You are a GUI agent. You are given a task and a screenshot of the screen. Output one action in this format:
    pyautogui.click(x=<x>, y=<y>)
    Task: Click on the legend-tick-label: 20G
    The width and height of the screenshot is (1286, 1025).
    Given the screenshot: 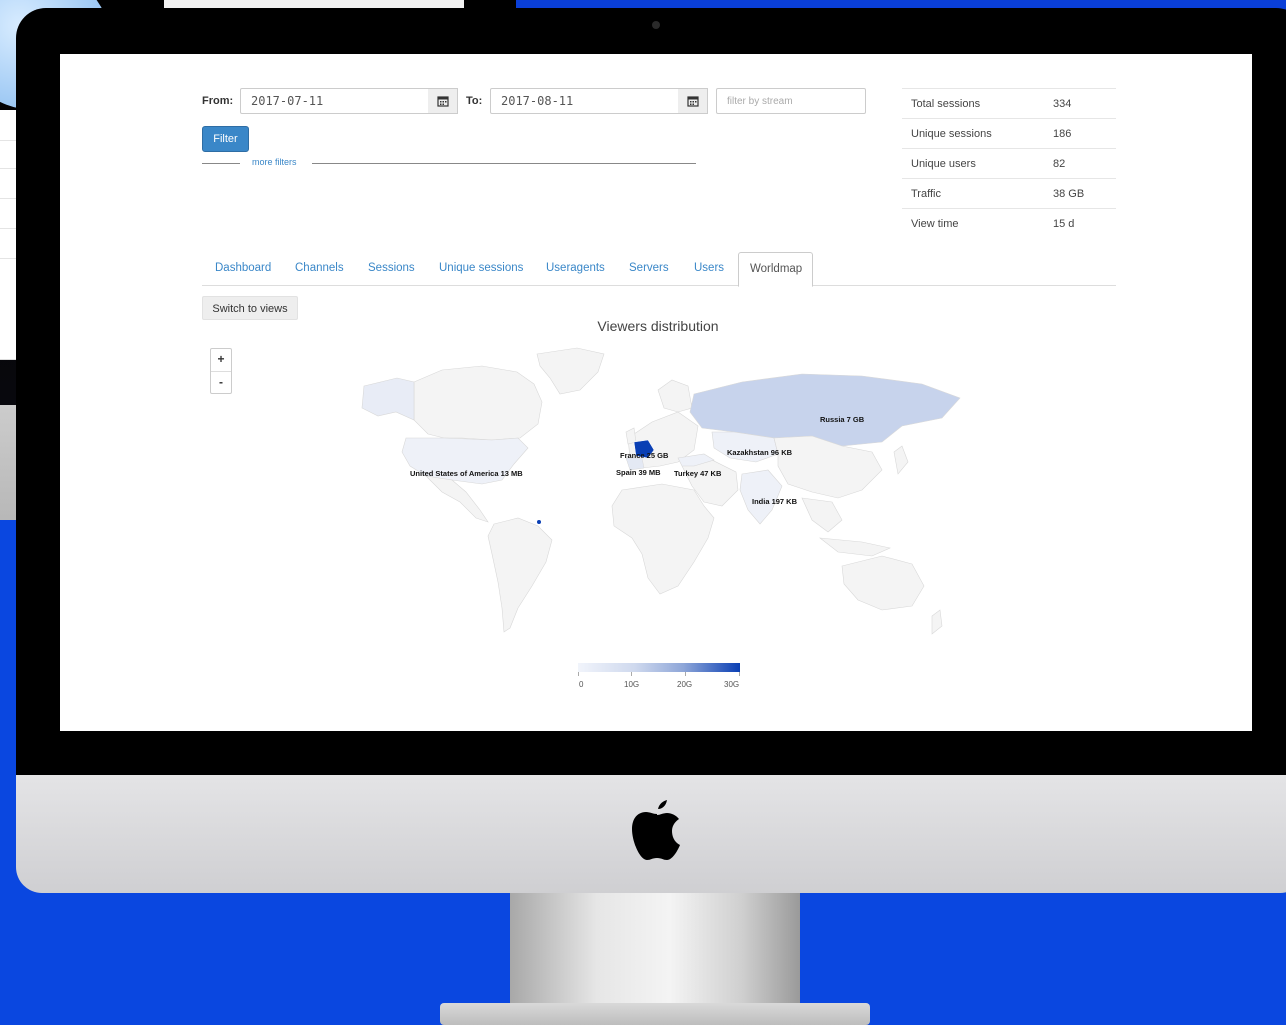 What is the action you would take?
    pyautogui.click(x=685, y=684)
    